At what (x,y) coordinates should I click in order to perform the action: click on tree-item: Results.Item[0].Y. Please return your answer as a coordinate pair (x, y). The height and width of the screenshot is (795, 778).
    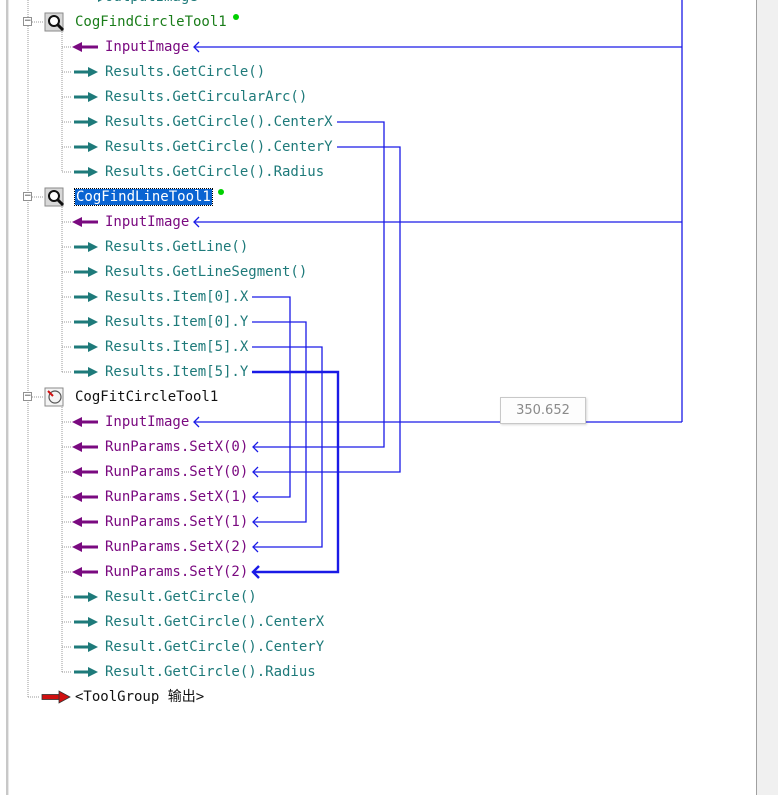
    Looking at the image, I should click on (176, 322).